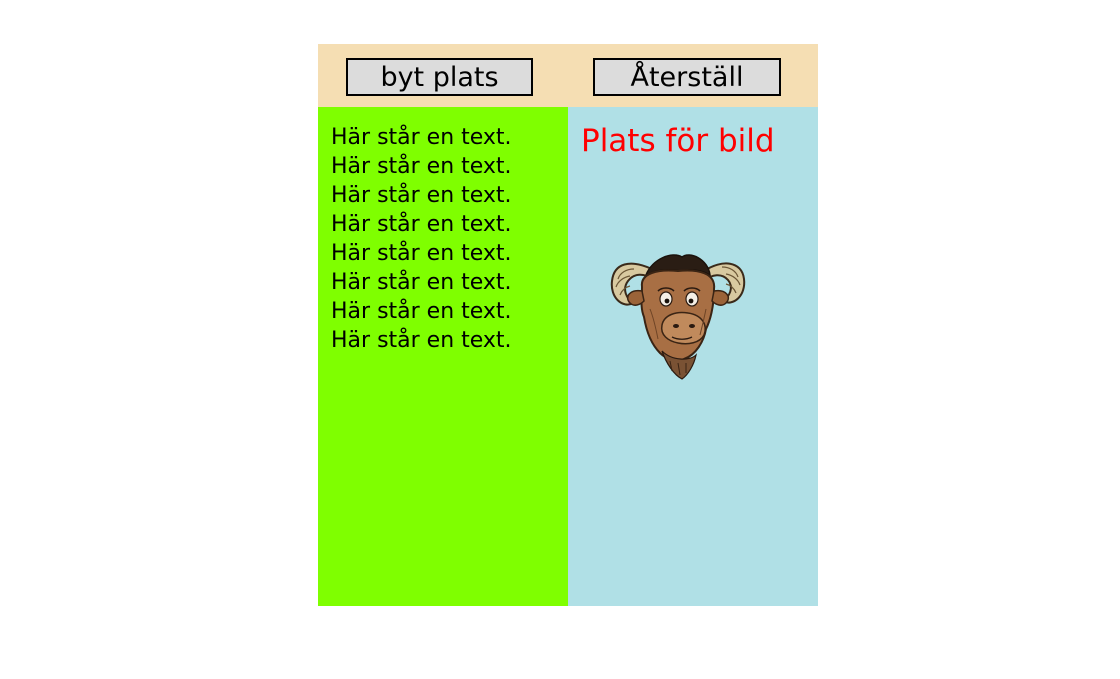  I want to click on swap-button: byt plats, so click(439, 77).